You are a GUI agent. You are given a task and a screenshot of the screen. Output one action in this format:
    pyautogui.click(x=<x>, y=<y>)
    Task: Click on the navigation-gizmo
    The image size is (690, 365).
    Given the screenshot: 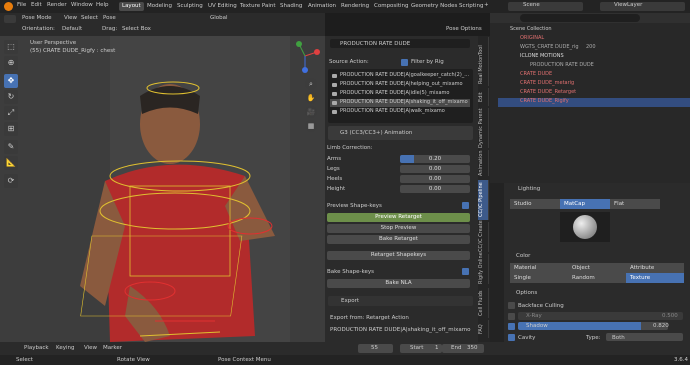 What is the action you would take?
    pyautogui.click(x=305, y=56)
    